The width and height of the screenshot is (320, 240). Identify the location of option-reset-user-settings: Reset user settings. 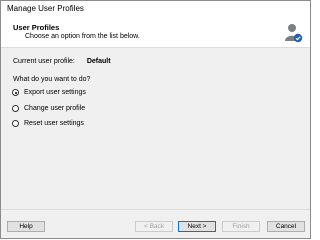
(48, 123).